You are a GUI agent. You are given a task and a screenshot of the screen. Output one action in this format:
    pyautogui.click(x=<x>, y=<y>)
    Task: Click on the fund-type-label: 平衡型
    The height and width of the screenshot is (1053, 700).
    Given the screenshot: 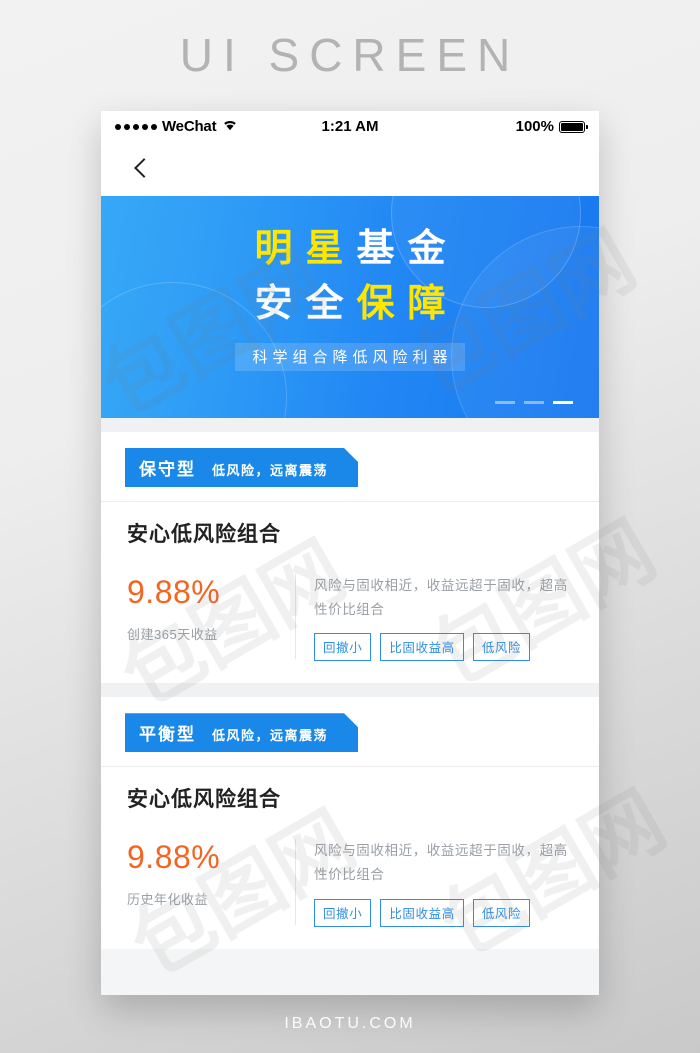 What is the action you would take?
    pyautogui.click(x=167, y=735)
    